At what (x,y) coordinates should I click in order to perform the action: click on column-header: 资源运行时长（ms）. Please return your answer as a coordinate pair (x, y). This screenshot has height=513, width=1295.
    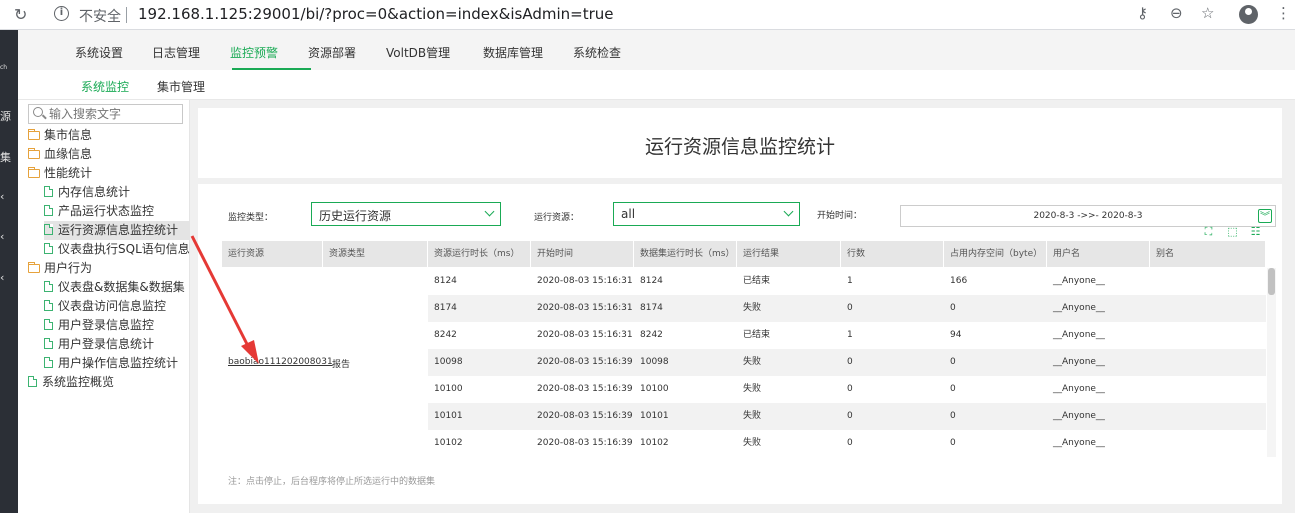
    Looking at the image, I should click on (479, 254).